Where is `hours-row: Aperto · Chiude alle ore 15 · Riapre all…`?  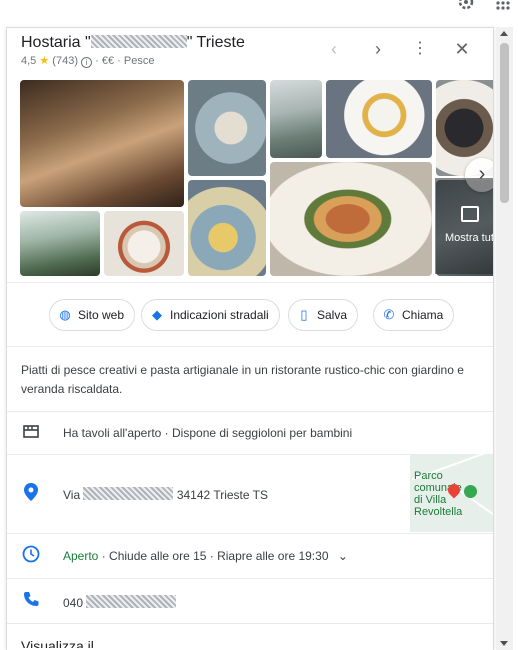 hours-row: Aperto · Chiude alle ore 15 · Riapre all… is located at coordinates (250, 556).